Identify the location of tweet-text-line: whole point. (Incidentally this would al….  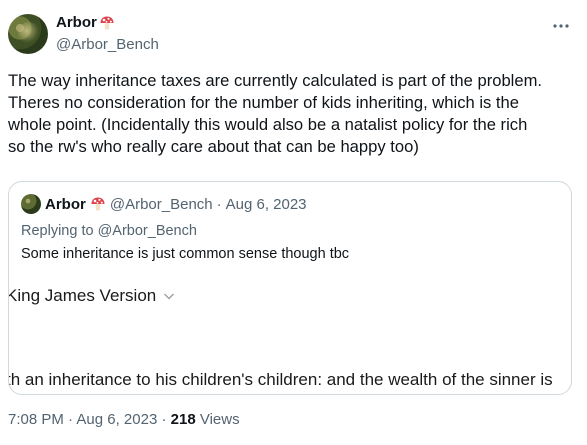
(268, 124).